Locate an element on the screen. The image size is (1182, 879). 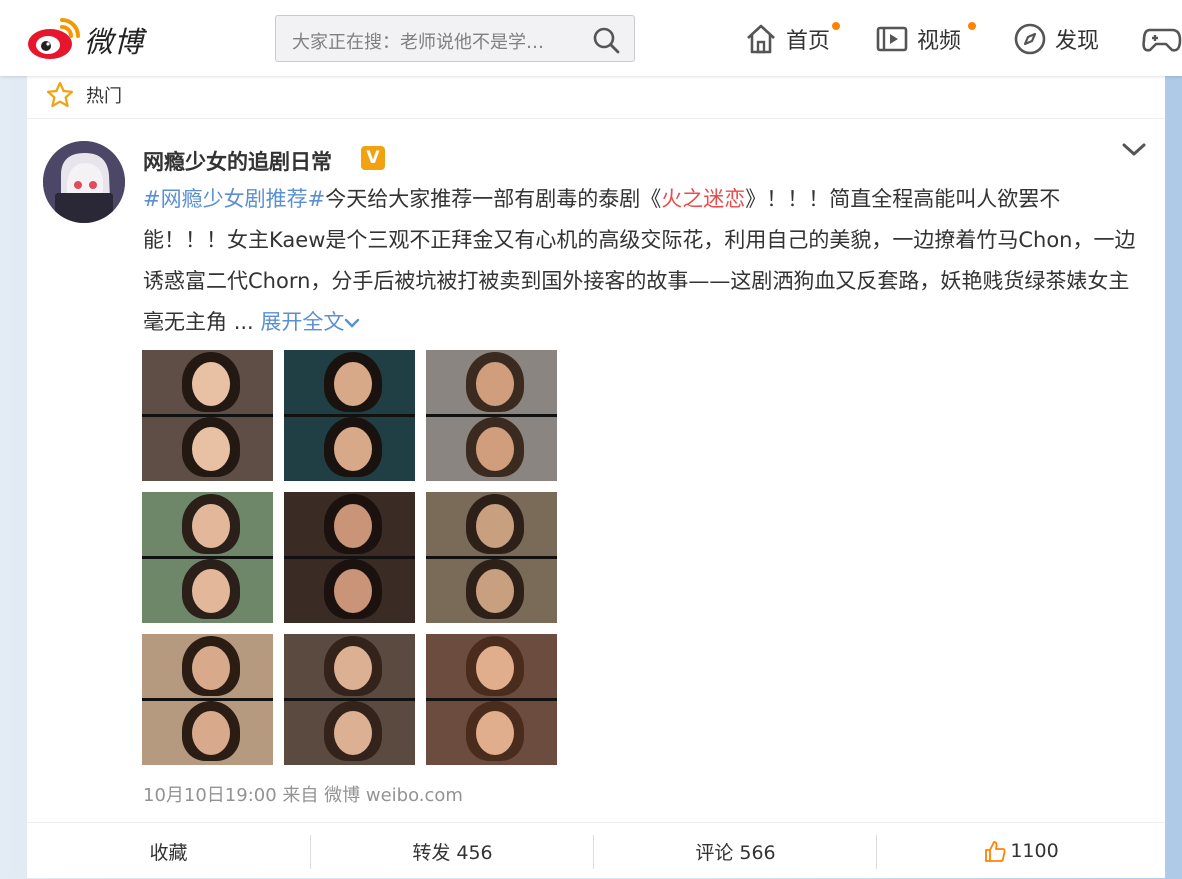
nav-home: 首页 is located at coordinates (787, 39).